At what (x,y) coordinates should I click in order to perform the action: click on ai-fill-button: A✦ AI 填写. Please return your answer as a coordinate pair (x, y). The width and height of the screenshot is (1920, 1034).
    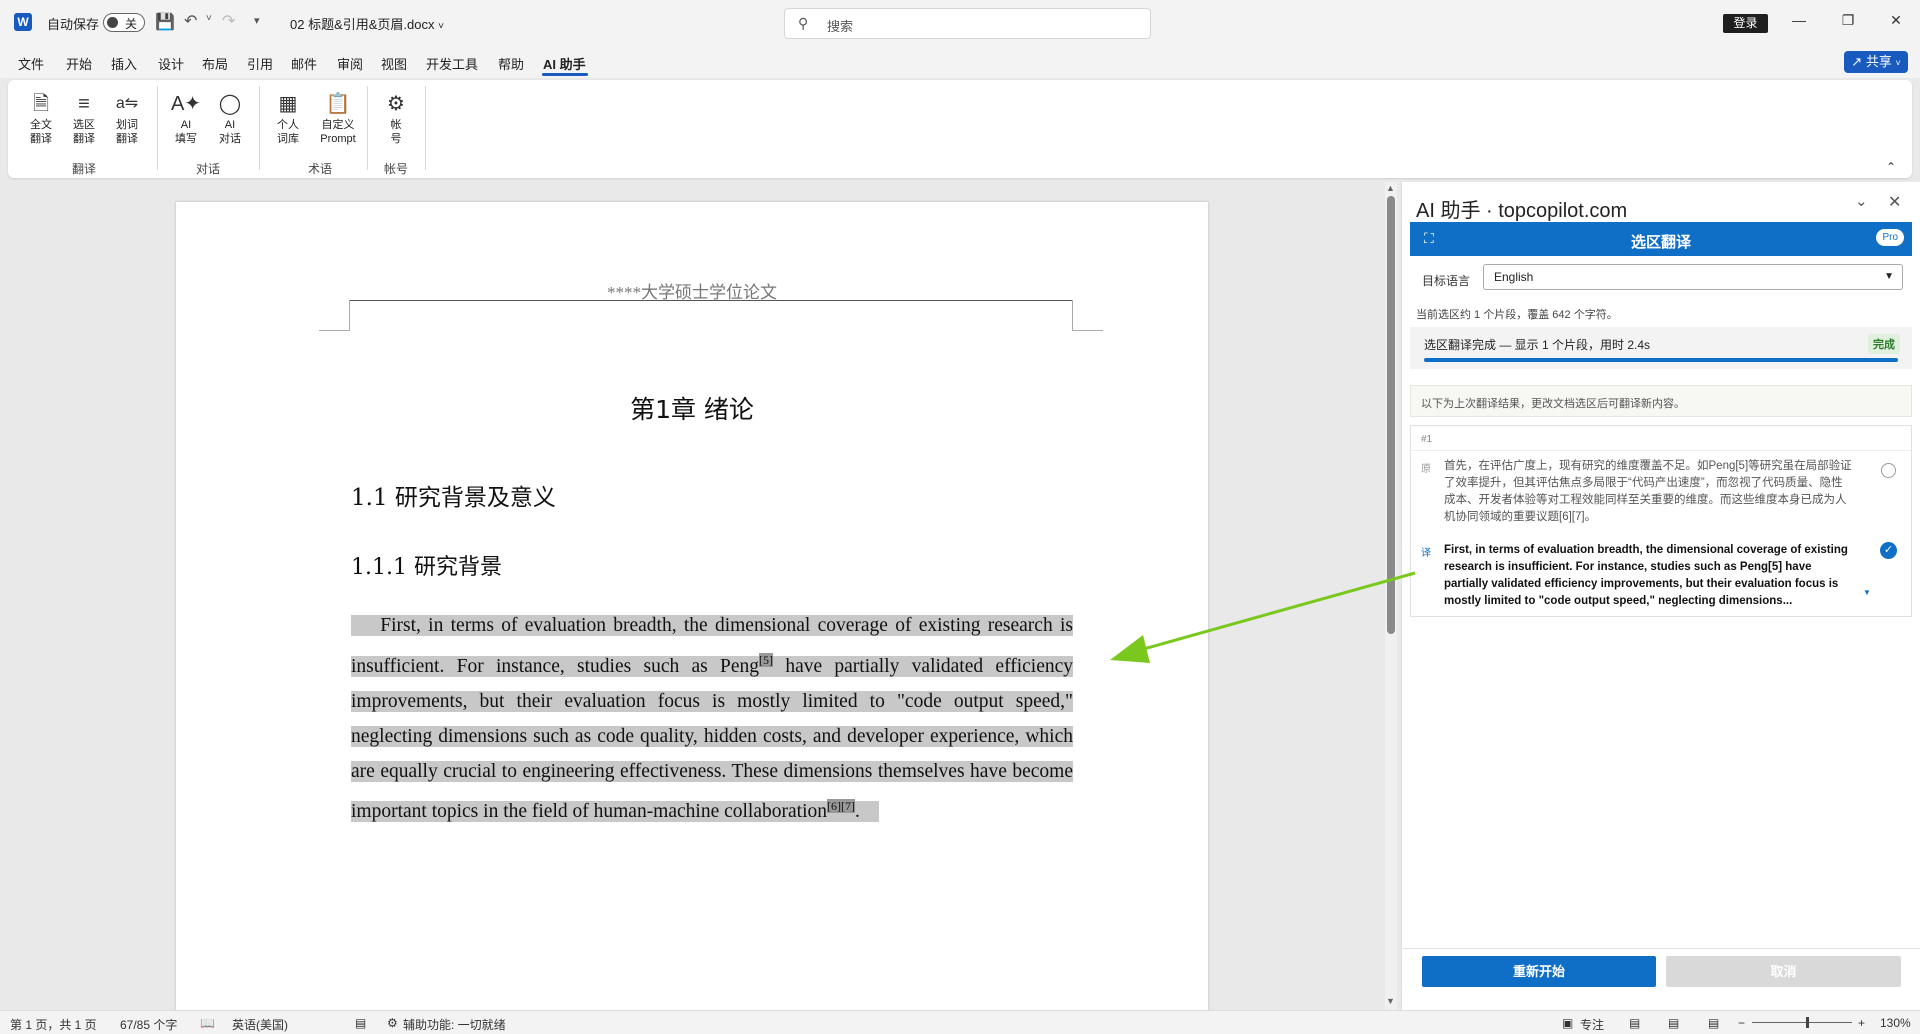
    Looking at the image, I should click on (186, 118).